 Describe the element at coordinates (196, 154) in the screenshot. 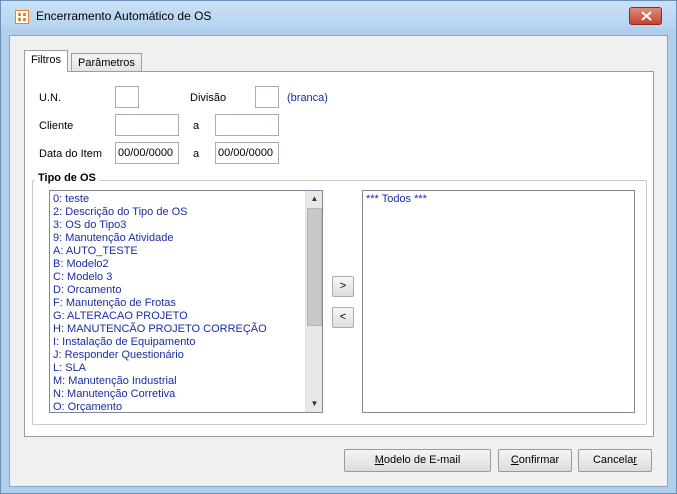

I see `data-to-label: a` at that location.